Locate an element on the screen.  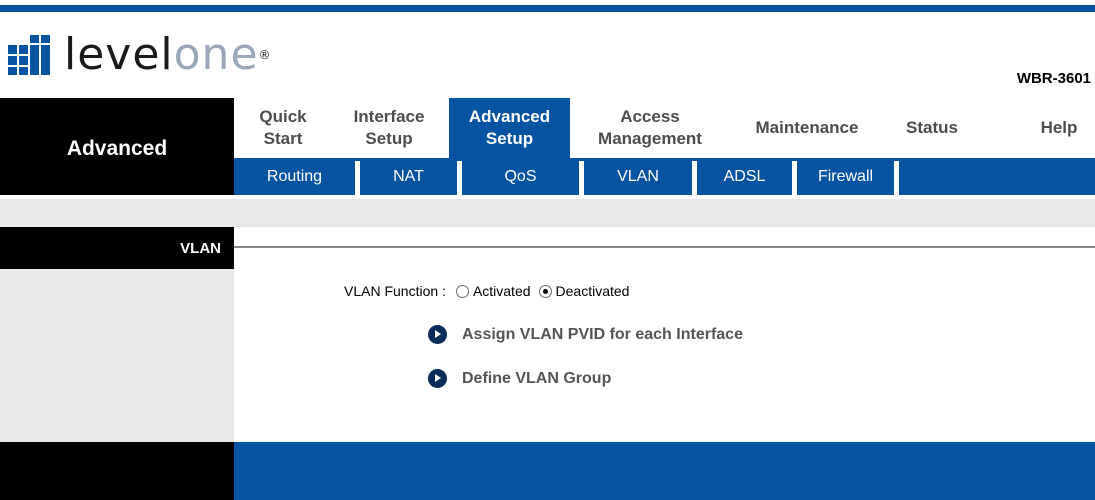
submenu-adsl: ADSL is located at coordinates (744, 176).